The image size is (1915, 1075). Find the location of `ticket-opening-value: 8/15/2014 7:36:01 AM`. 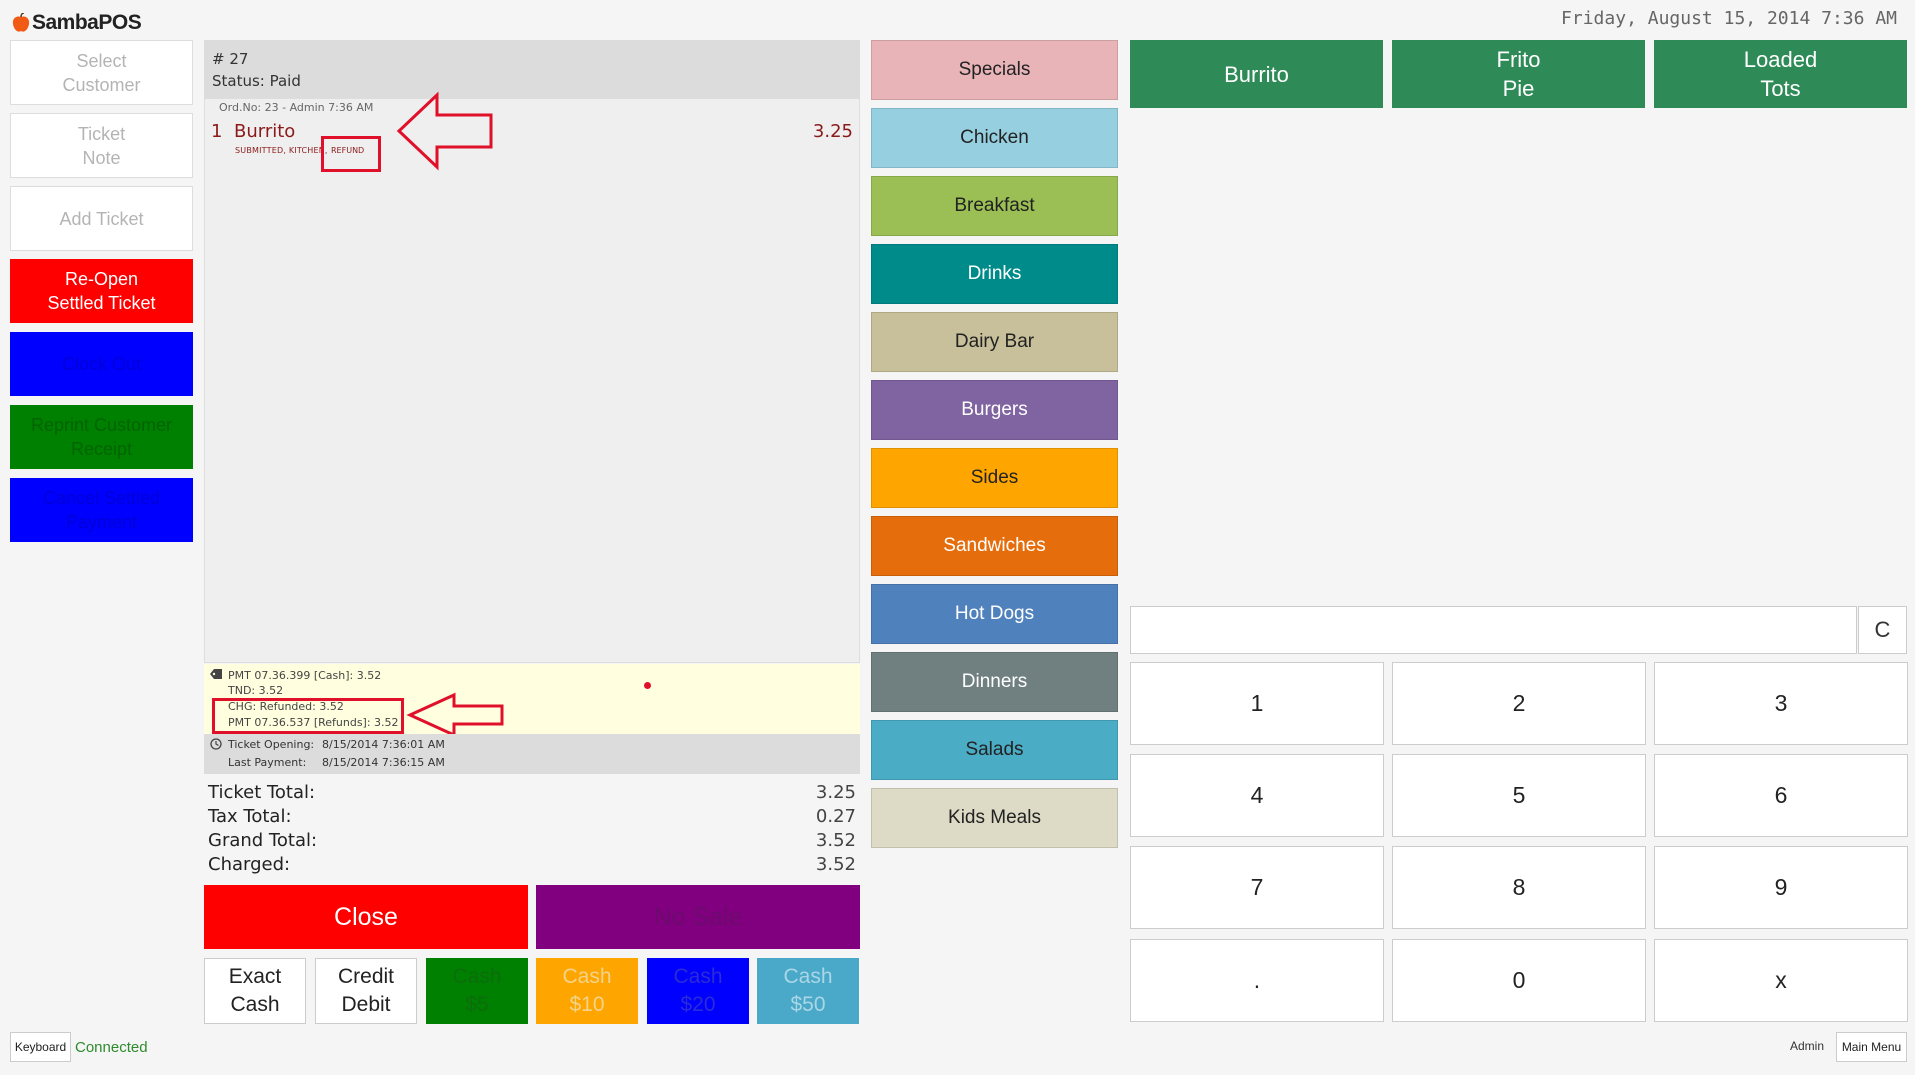

ticket-opening-value: 8/15/2014 7:36:01 AM is located at coordinates (383, 744).